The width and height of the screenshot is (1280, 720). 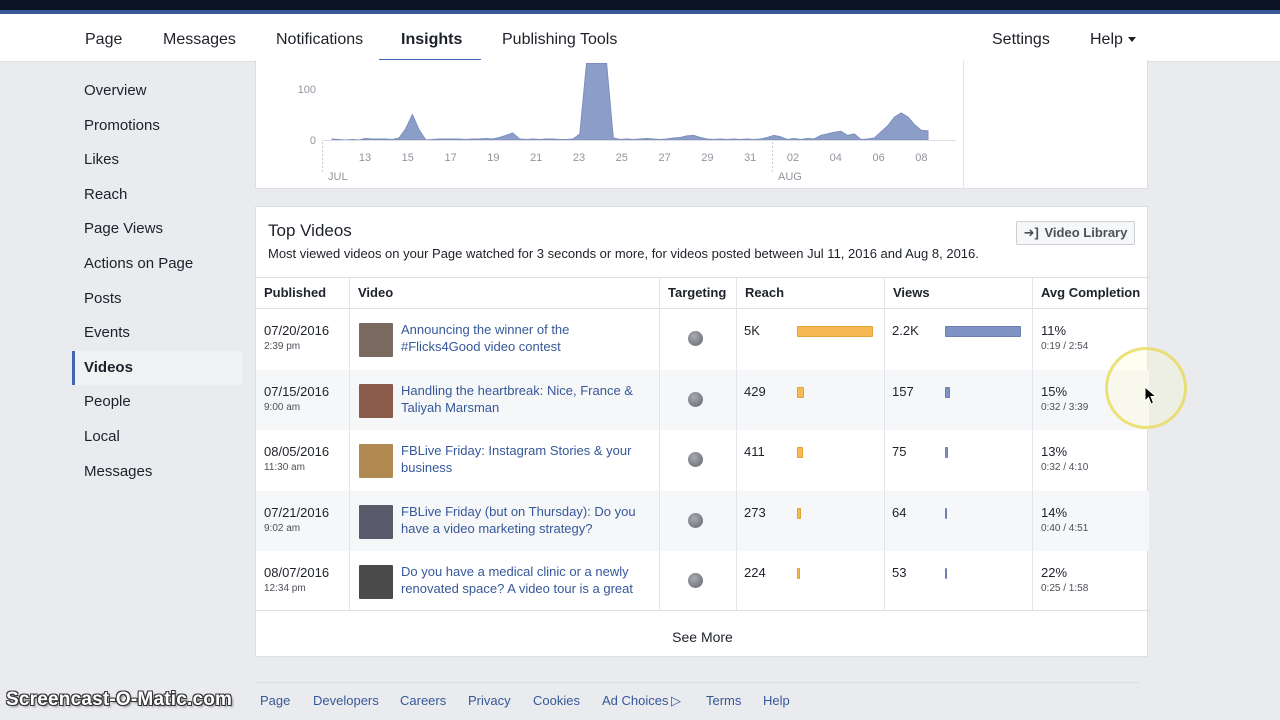 I want to click on chevron-down-icon, so click(x=1131, y=39).